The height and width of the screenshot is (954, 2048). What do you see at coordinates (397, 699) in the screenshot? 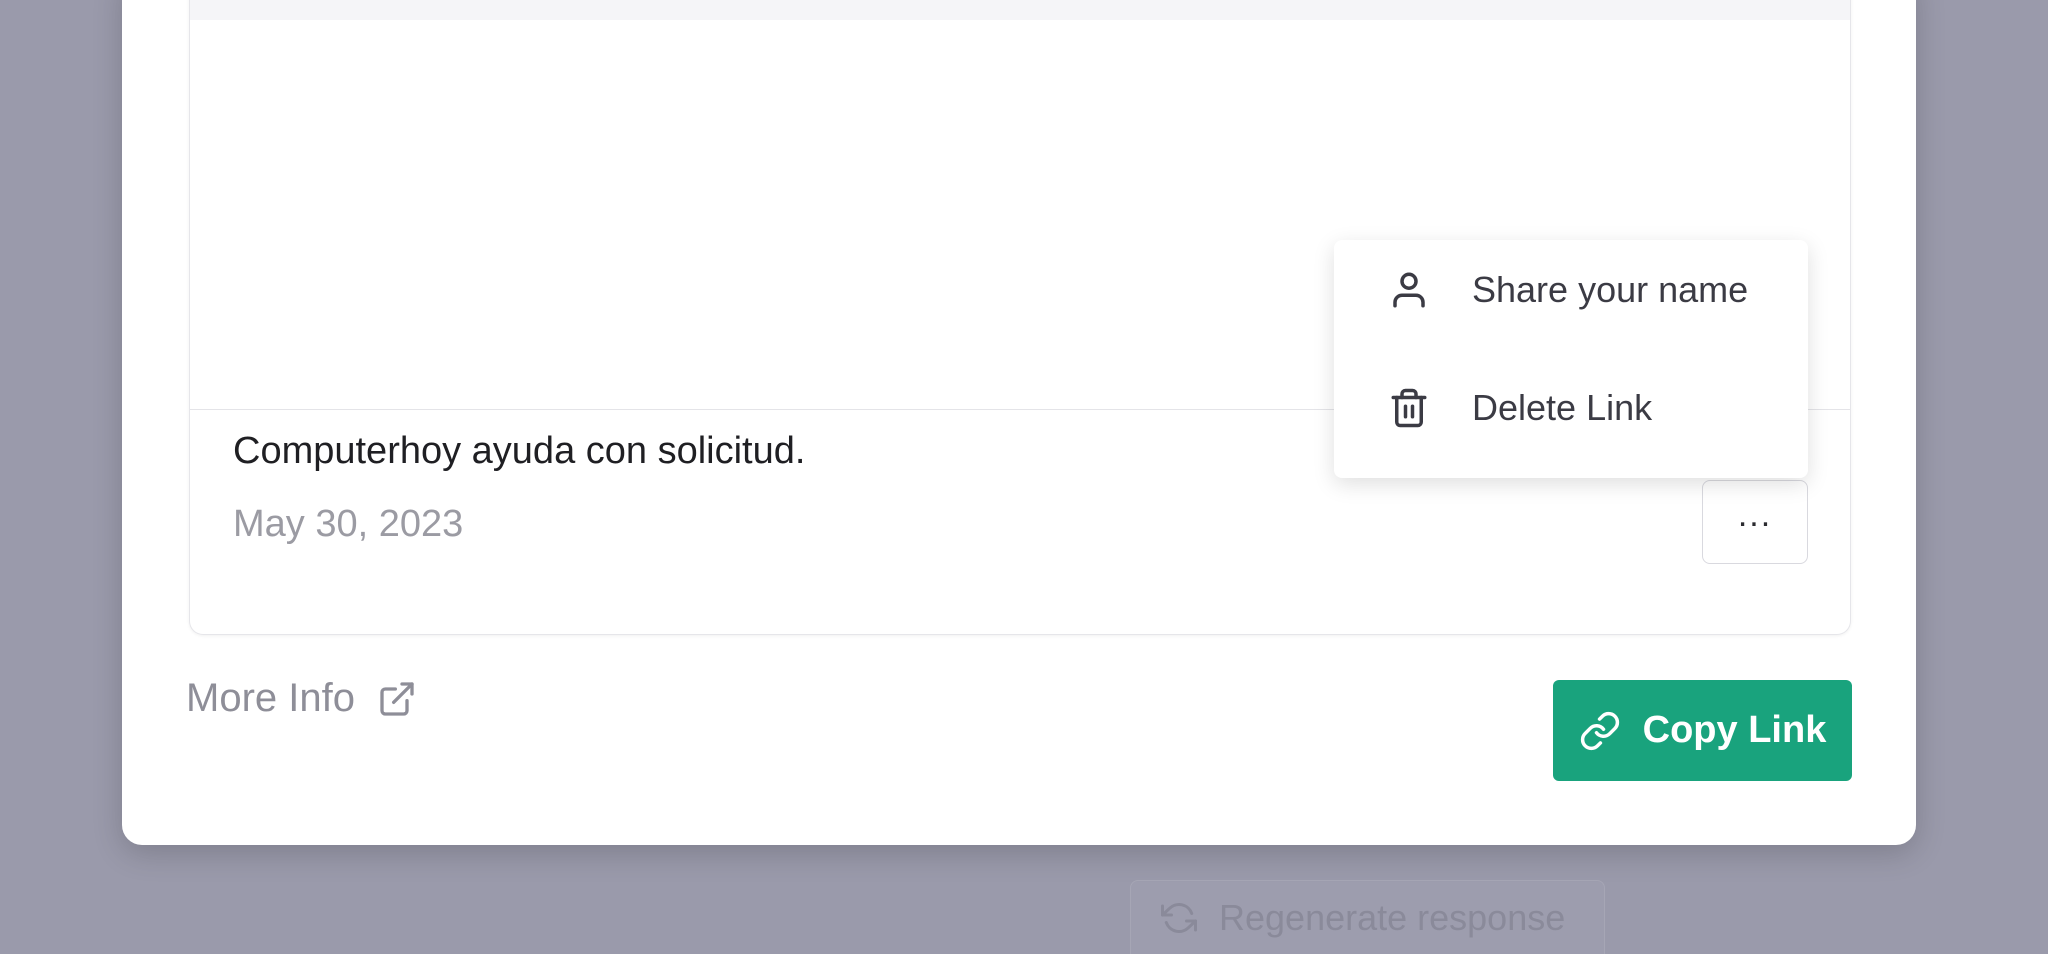
I see `external-link-icon` at bounding box center [397, 699].